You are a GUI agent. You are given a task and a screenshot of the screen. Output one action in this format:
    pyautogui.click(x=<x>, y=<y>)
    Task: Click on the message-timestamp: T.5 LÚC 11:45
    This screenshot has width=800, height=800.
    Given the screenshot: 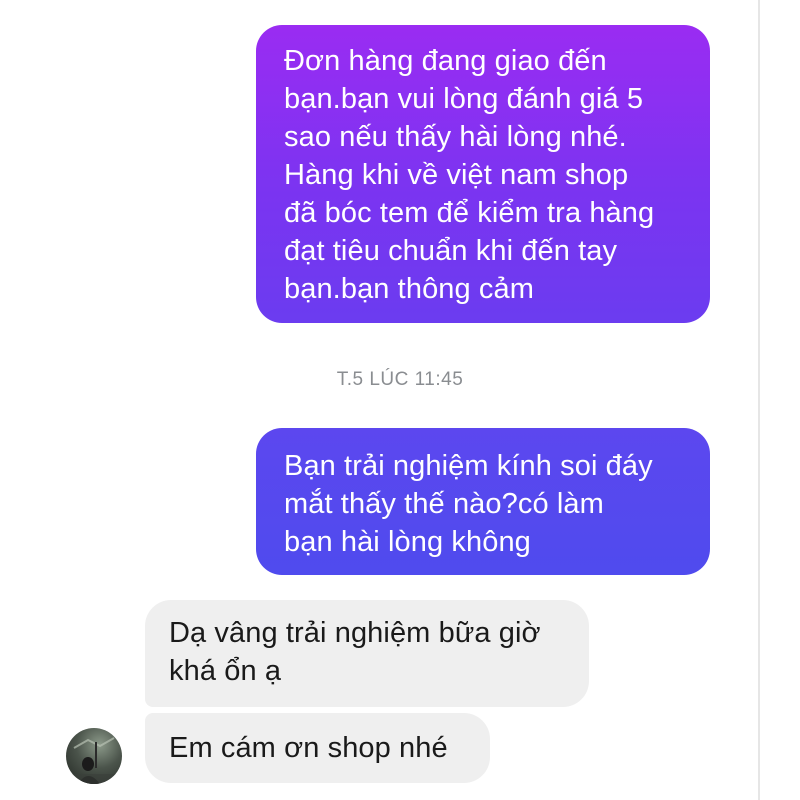 What is the action you would take?
    pyautogui.click(x=400, y=379)
    